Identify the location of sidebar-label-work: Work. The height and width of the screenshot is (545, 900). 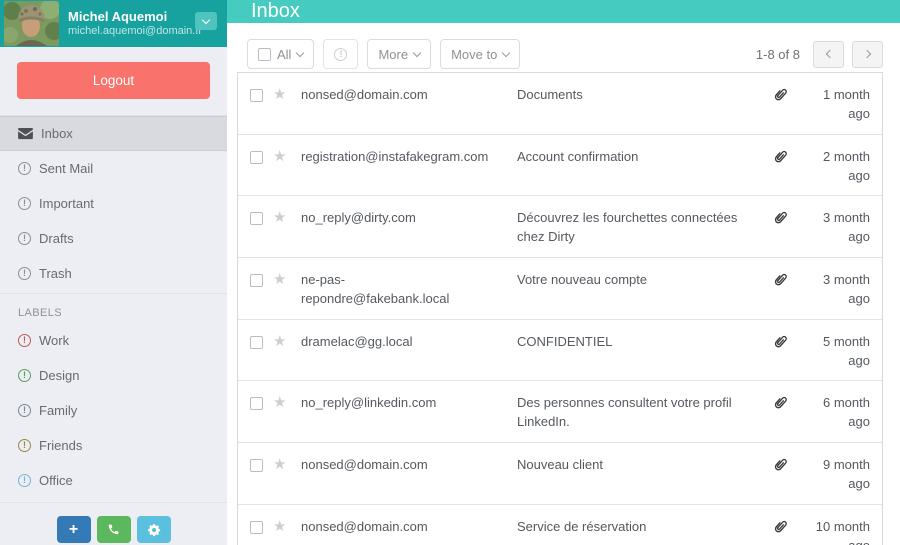
(113, 340).